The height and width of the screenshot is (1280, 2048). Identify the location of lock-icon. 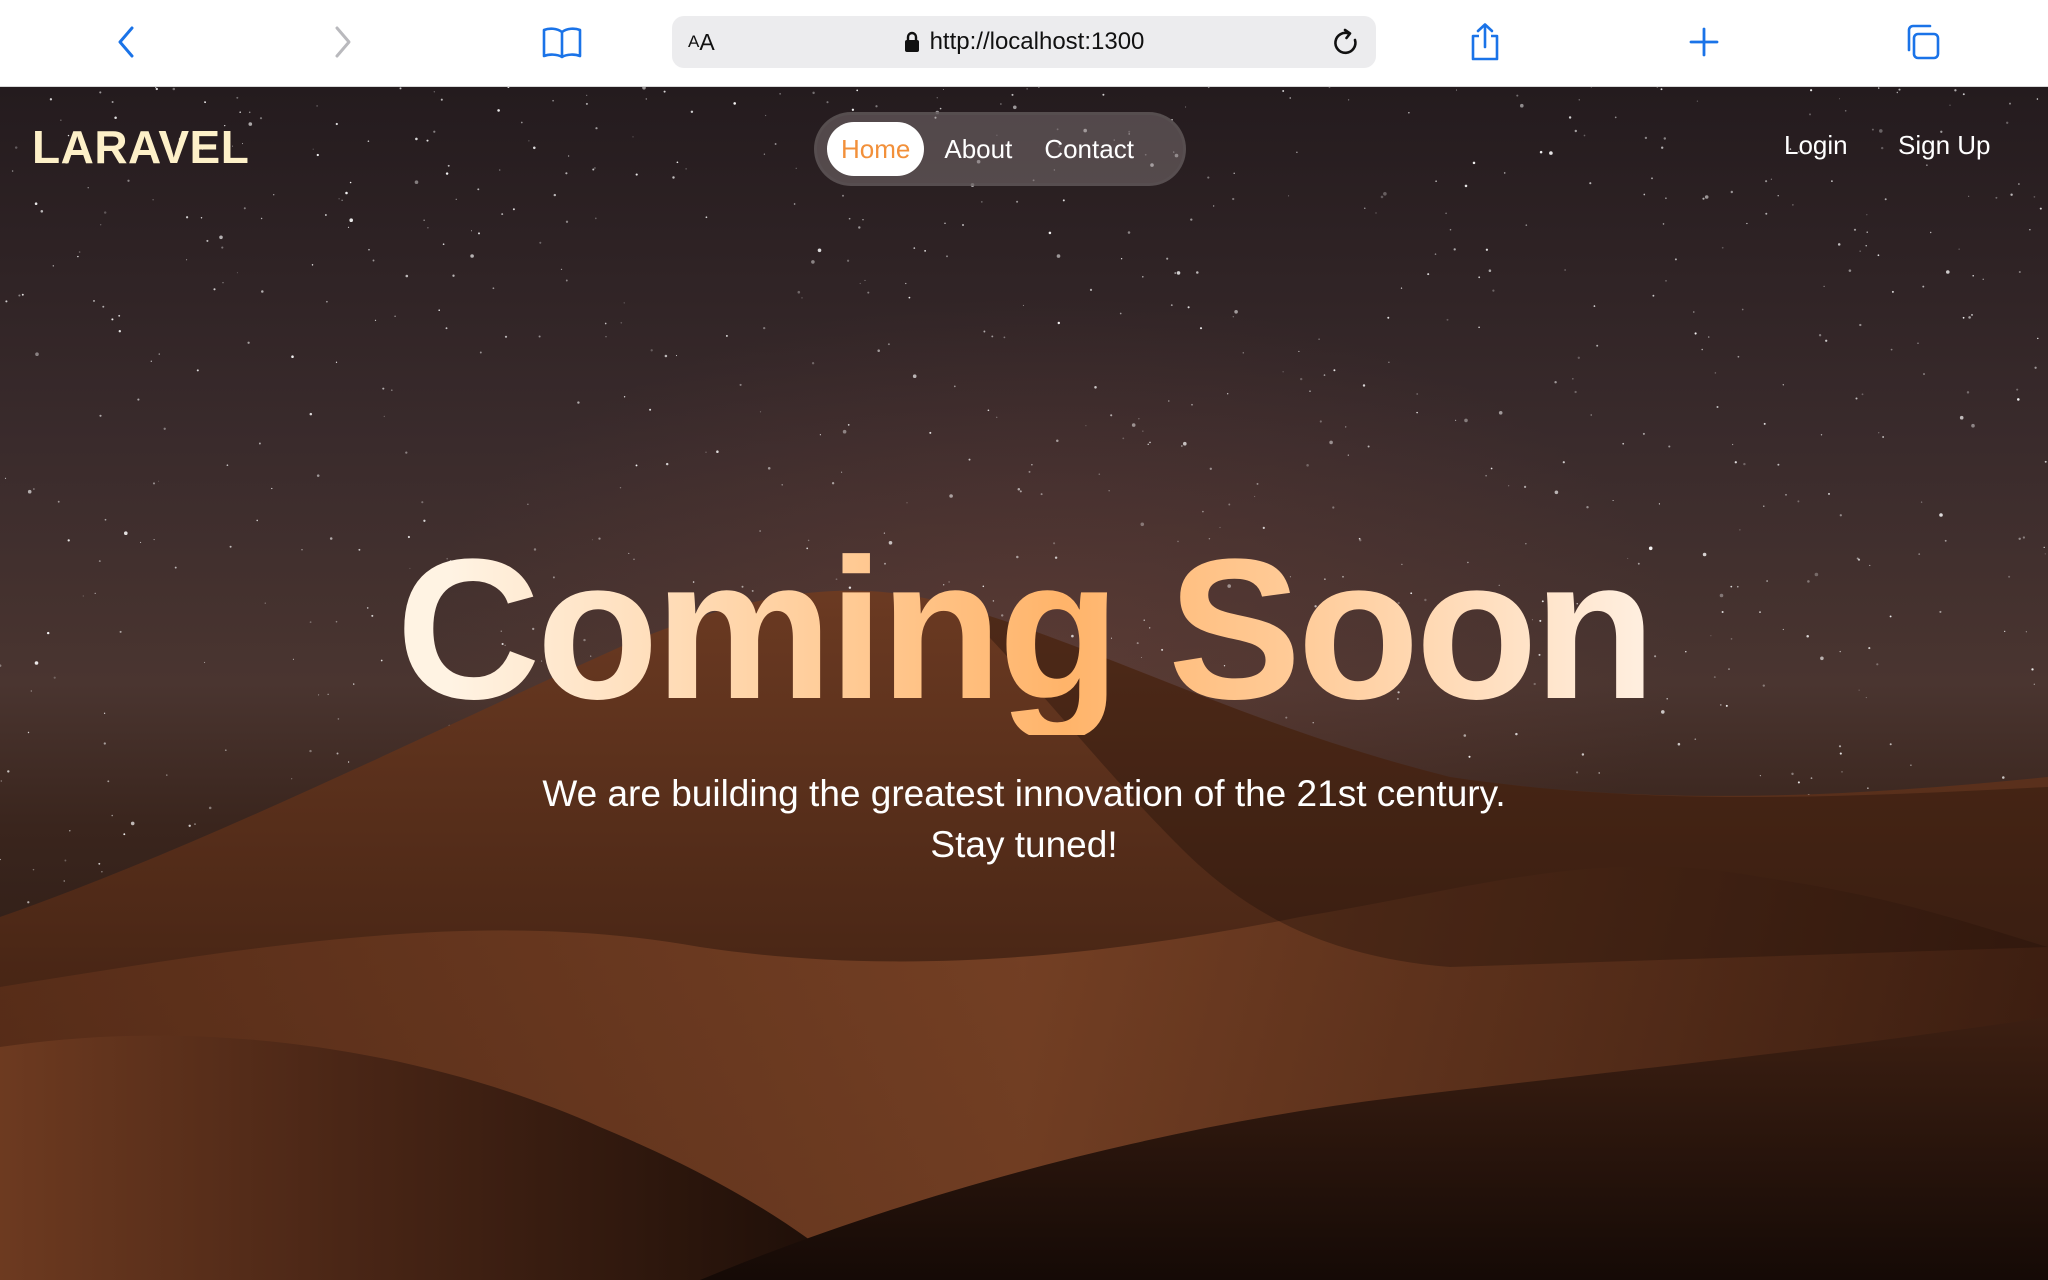
(911, 41).